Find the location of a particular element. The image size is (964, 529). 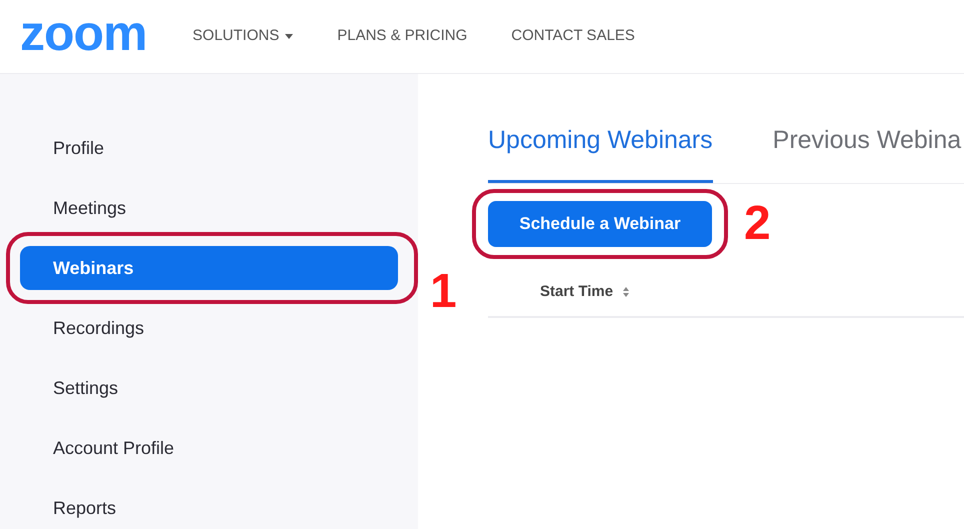

nav-link: PLANS & PRICING is located at coordinates (402, 36).